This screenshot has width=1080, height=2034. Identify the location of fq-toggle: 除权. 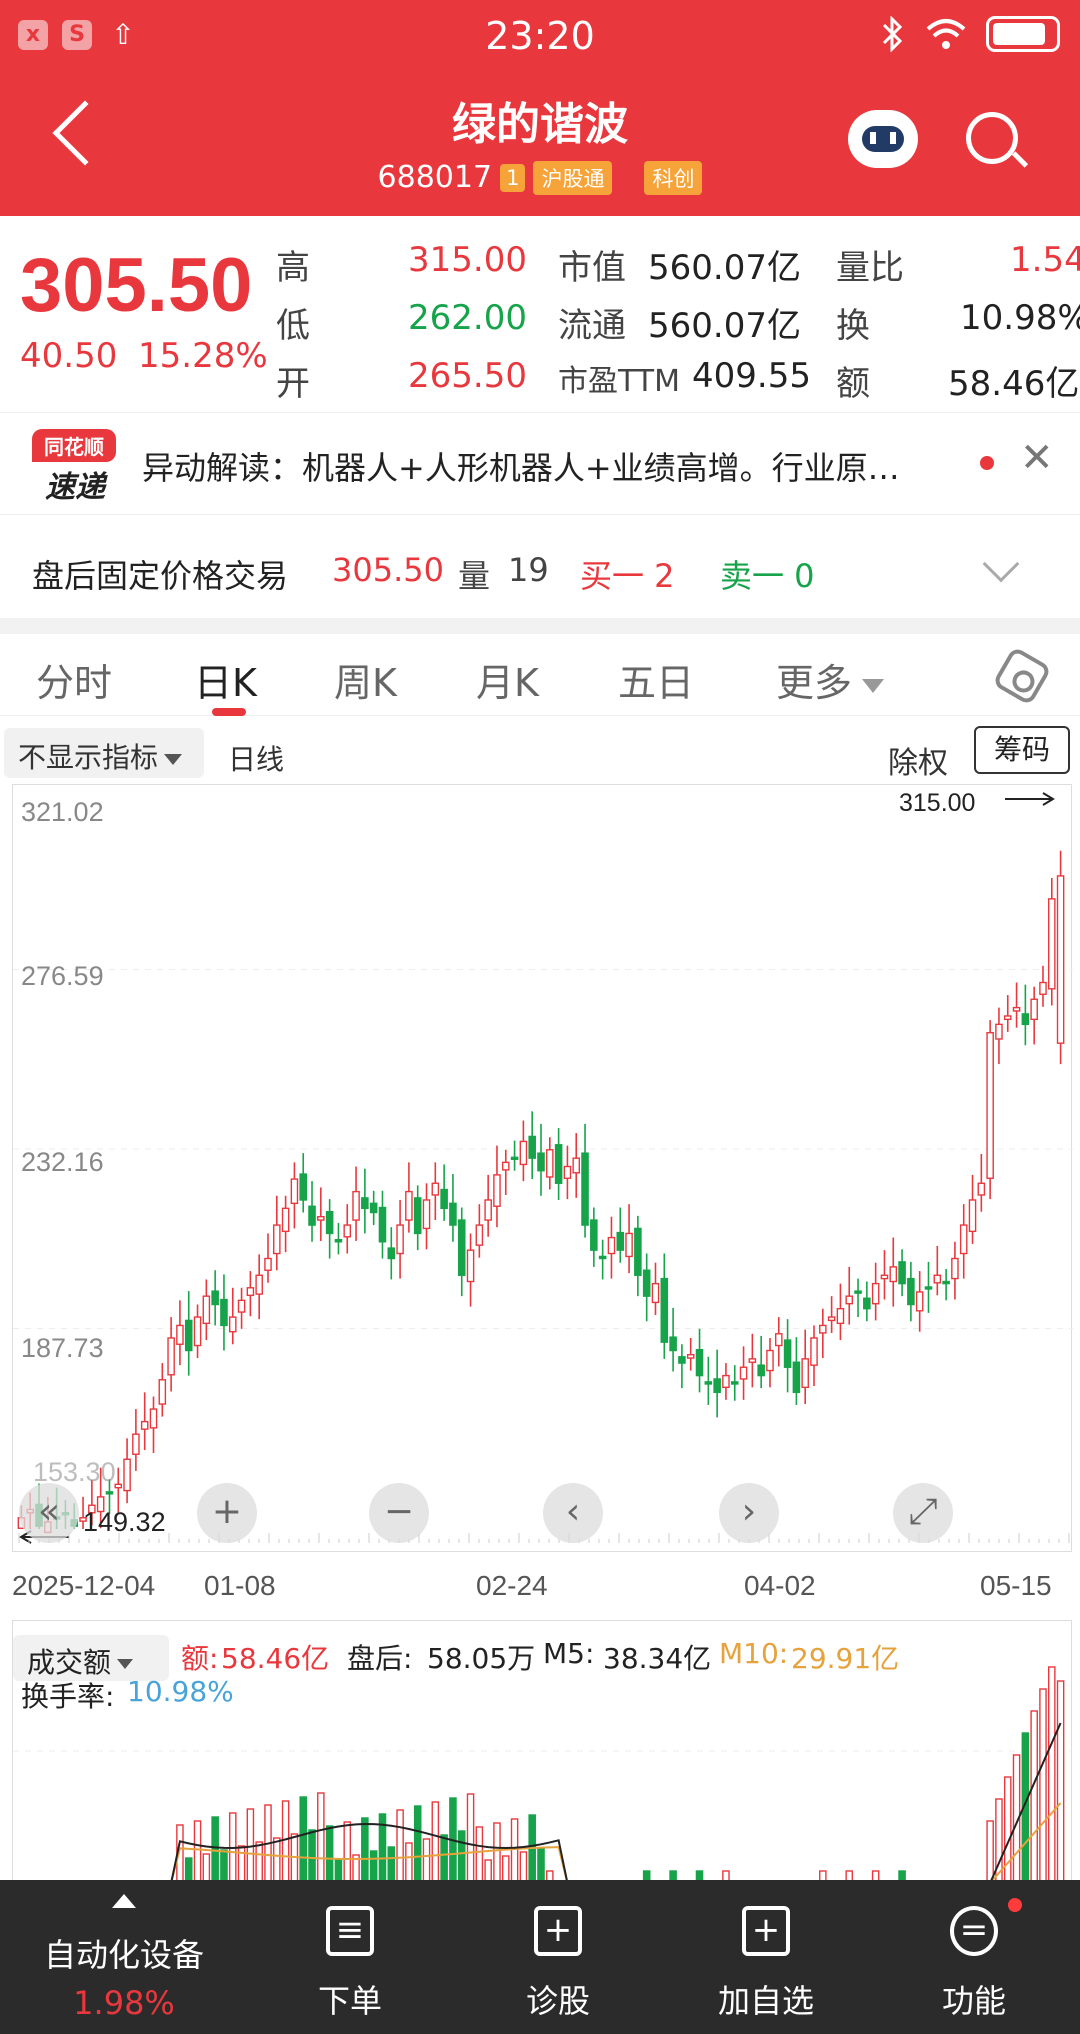
(918, 760).